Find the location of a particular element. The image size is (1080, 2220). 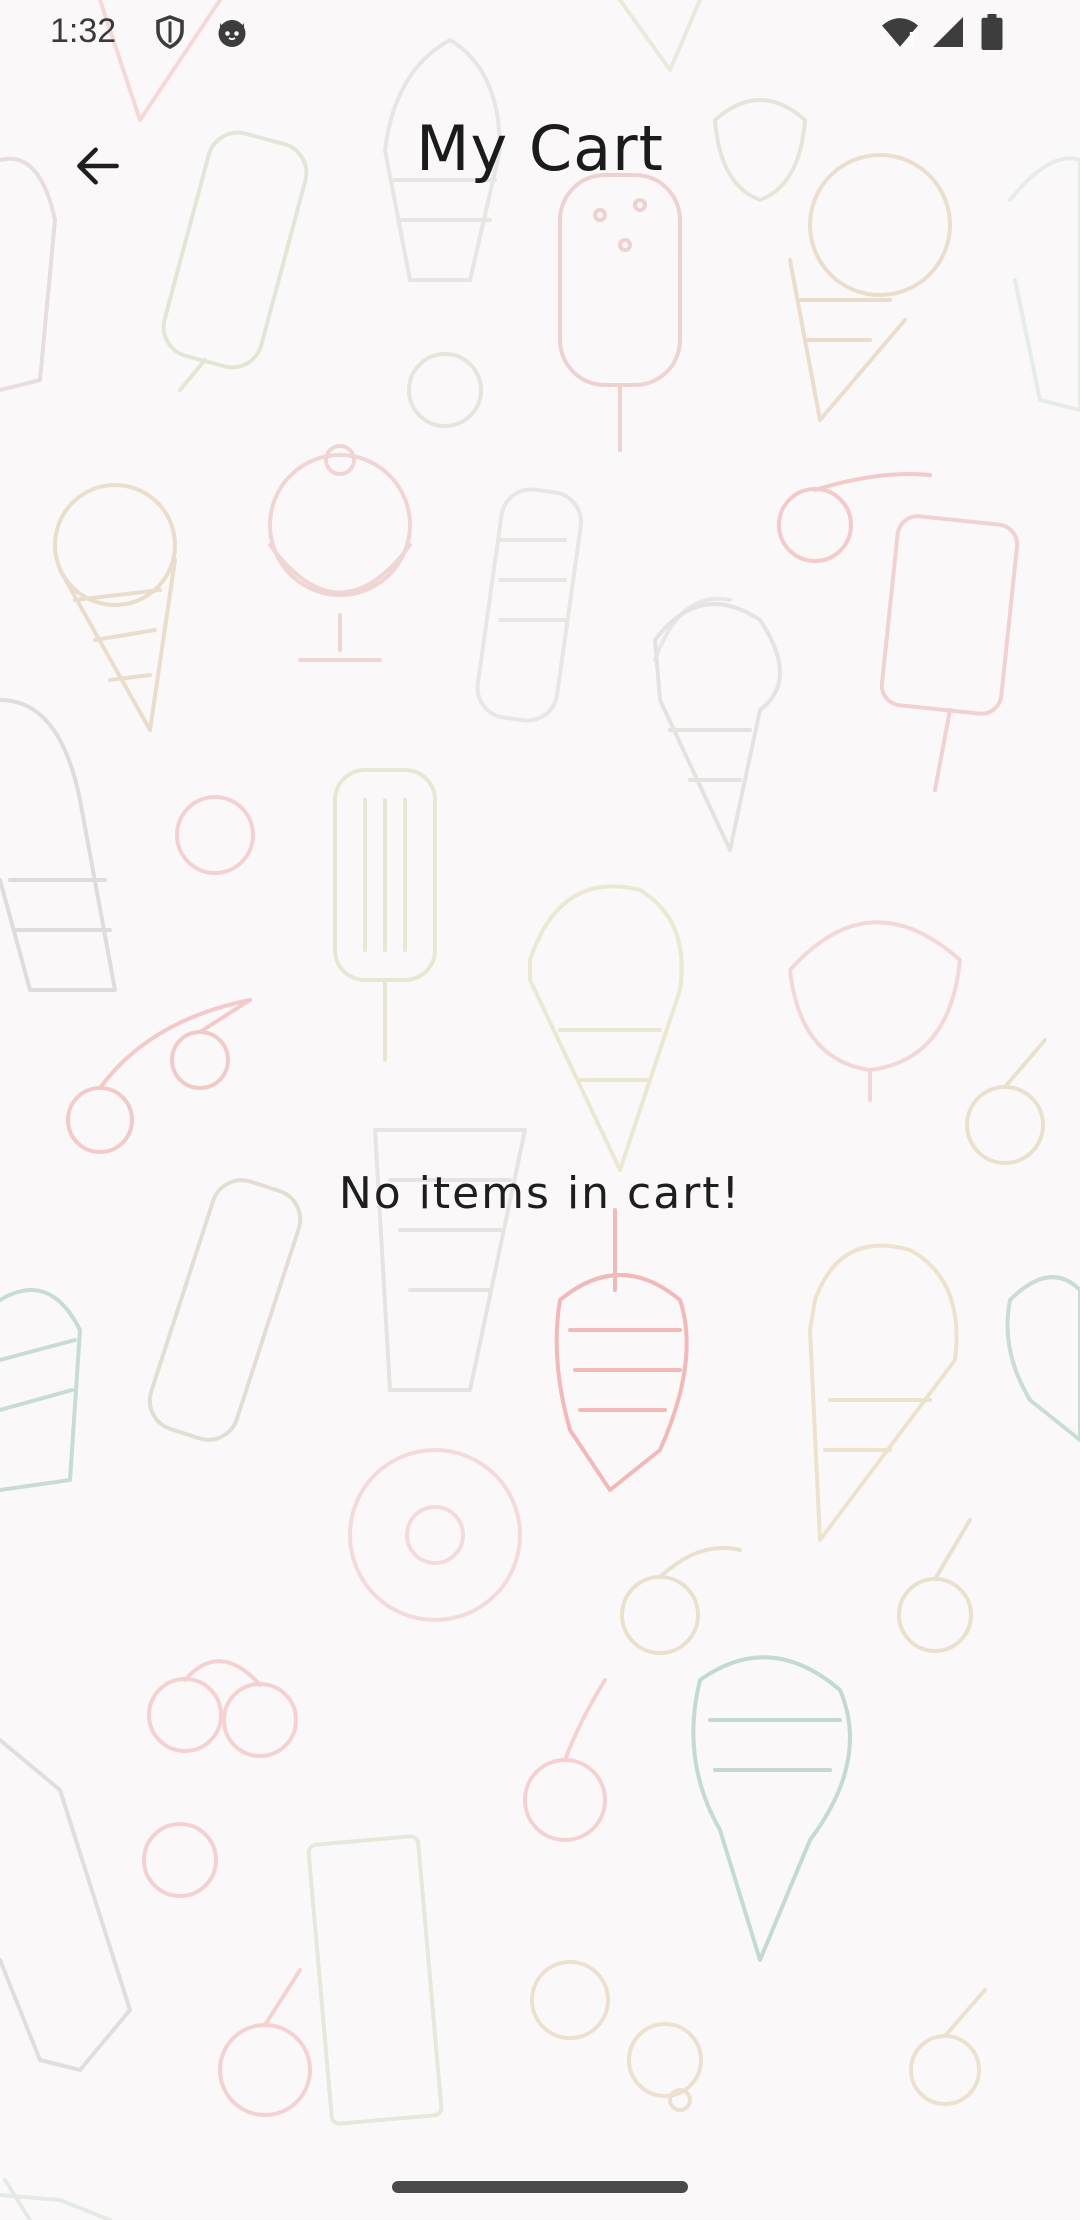

signal-icon is located at coordinates (948, 32).